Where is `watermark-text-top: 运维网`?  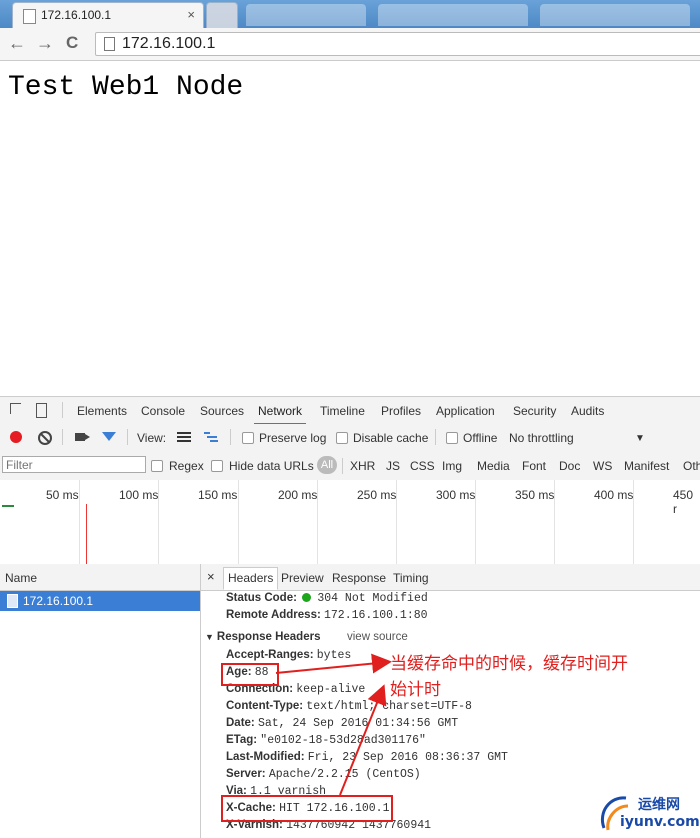
watermark-text-top: 运维网 is located at coordinates (659, 805).